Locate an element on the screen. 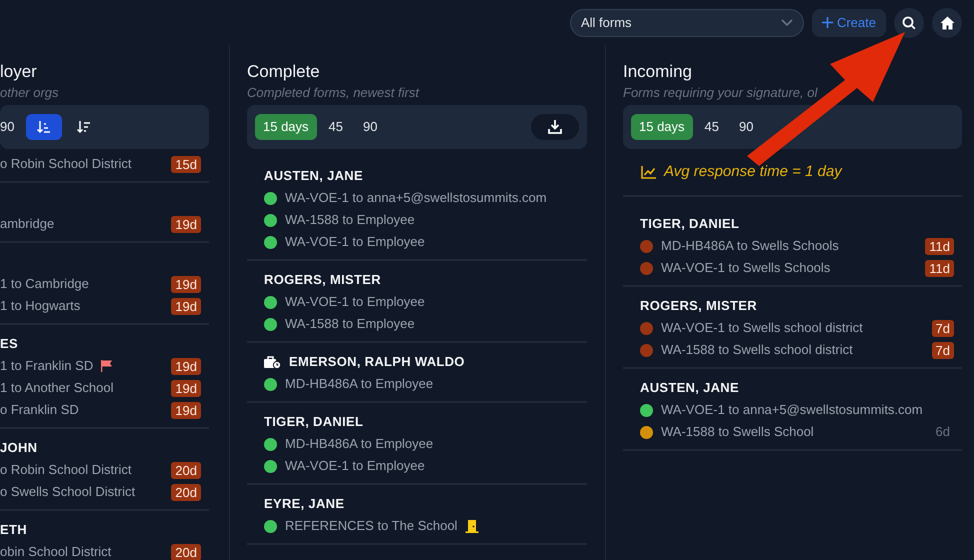 The width and height of the screenshot is (974, 560). form-entry: WA-1588 to Swells school district is located at coordinates (757, 350).